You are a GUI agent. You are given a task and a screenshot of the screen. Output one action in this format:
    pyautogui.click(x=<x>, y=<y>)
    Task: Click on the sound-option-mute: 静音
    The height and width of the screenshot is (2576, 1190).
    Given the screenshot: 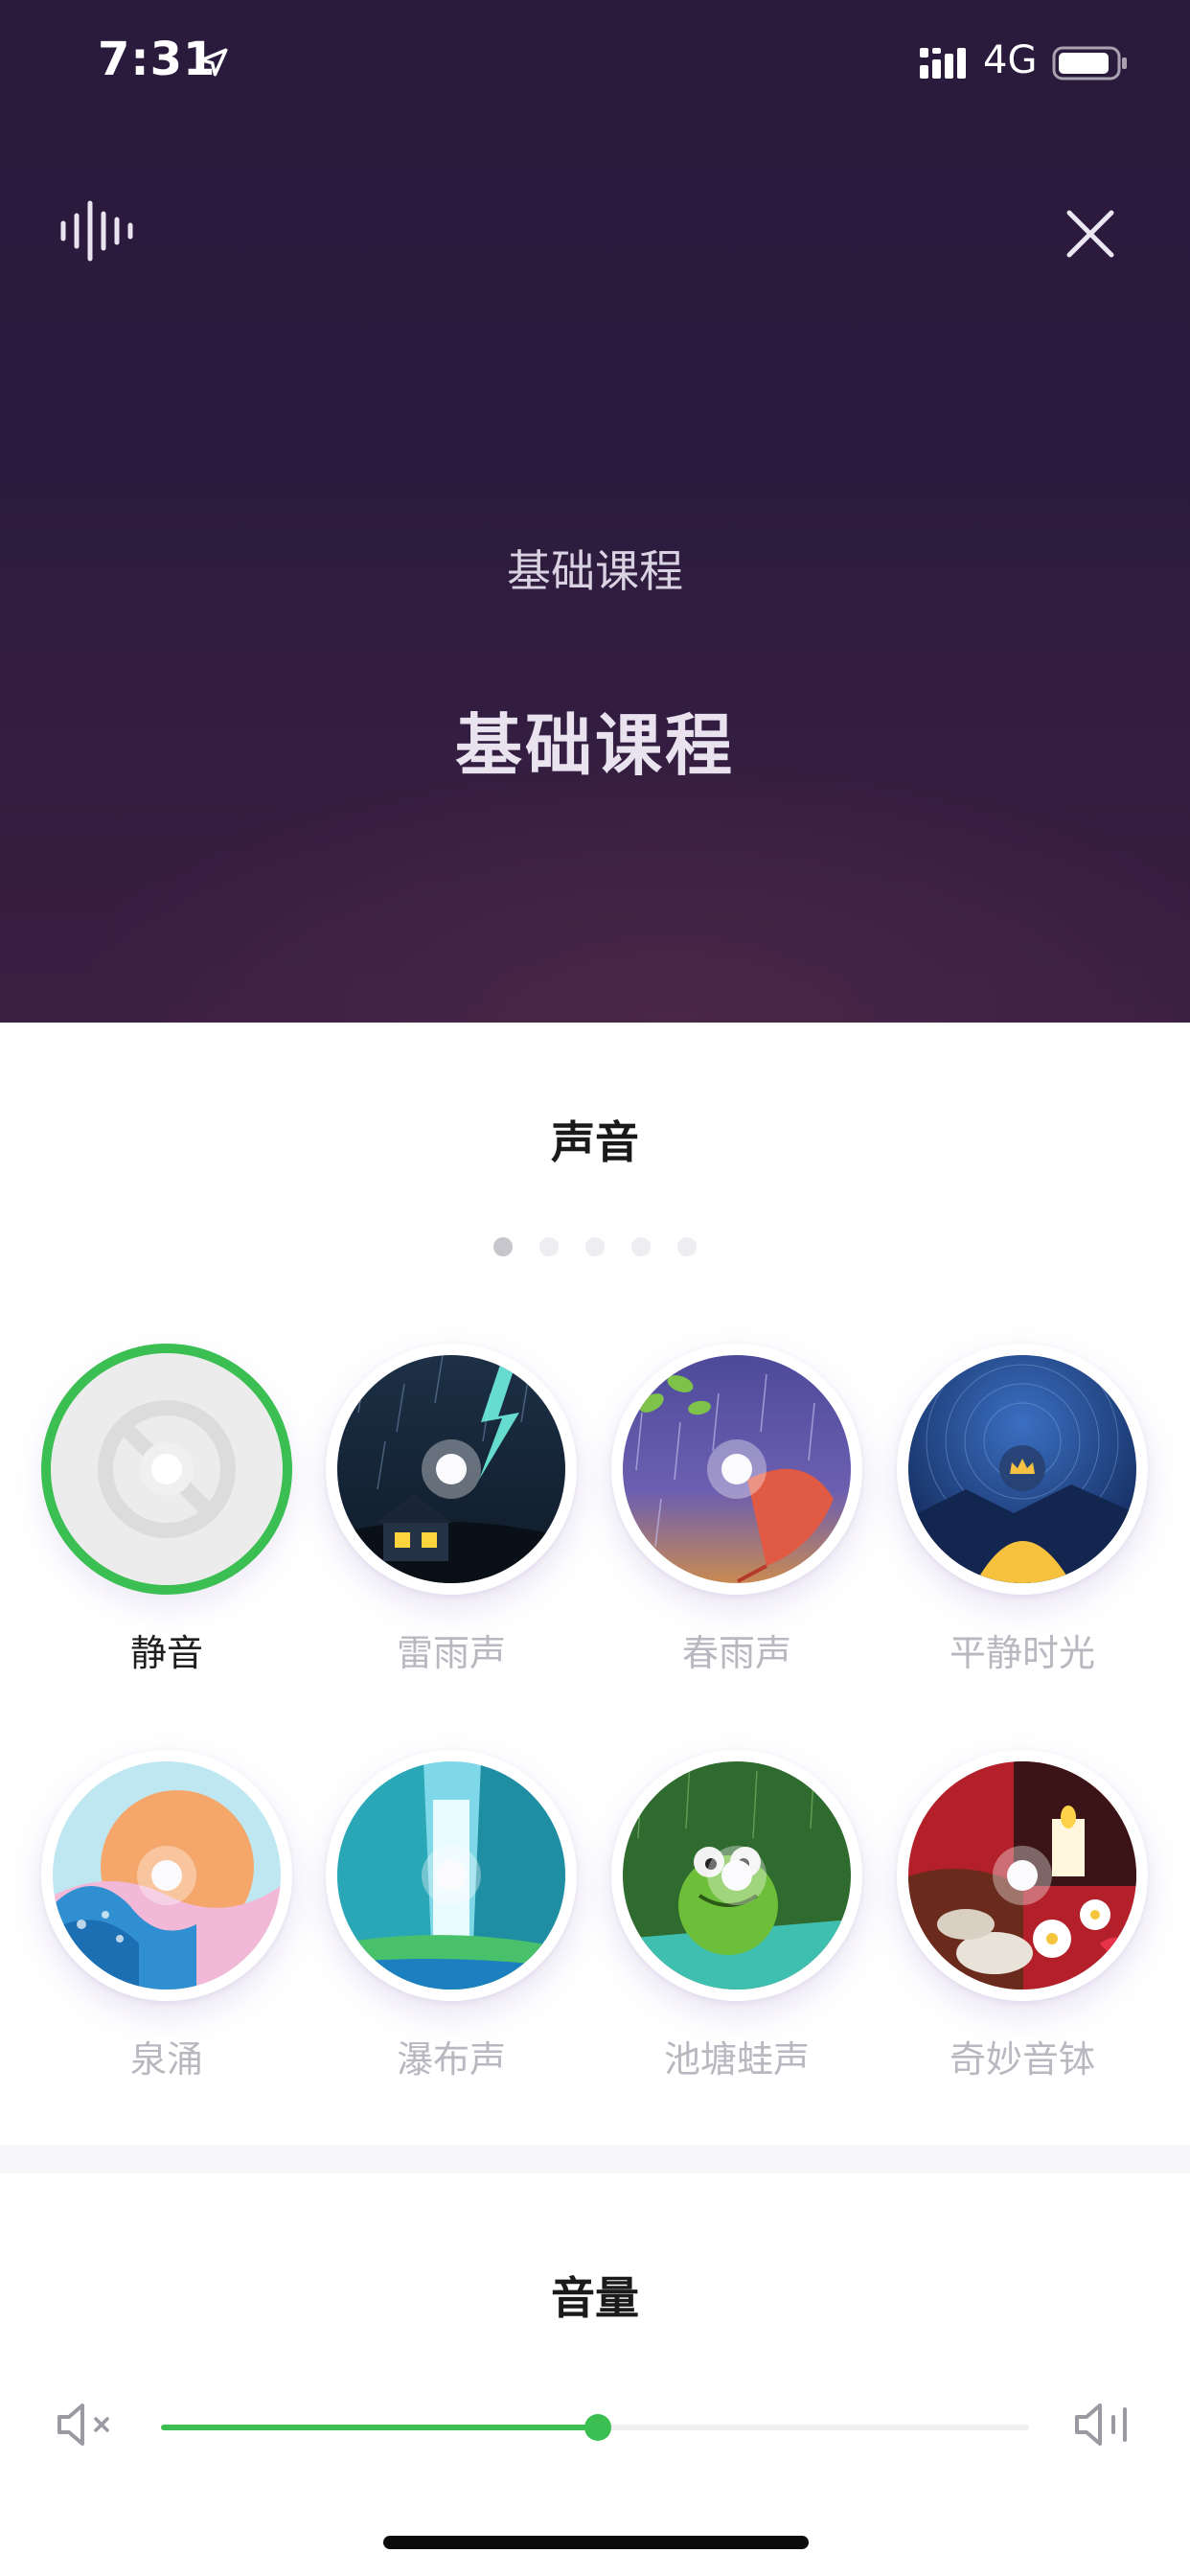 What is the action you would take?
    pyautogui.click(x=167, y=1526)
    